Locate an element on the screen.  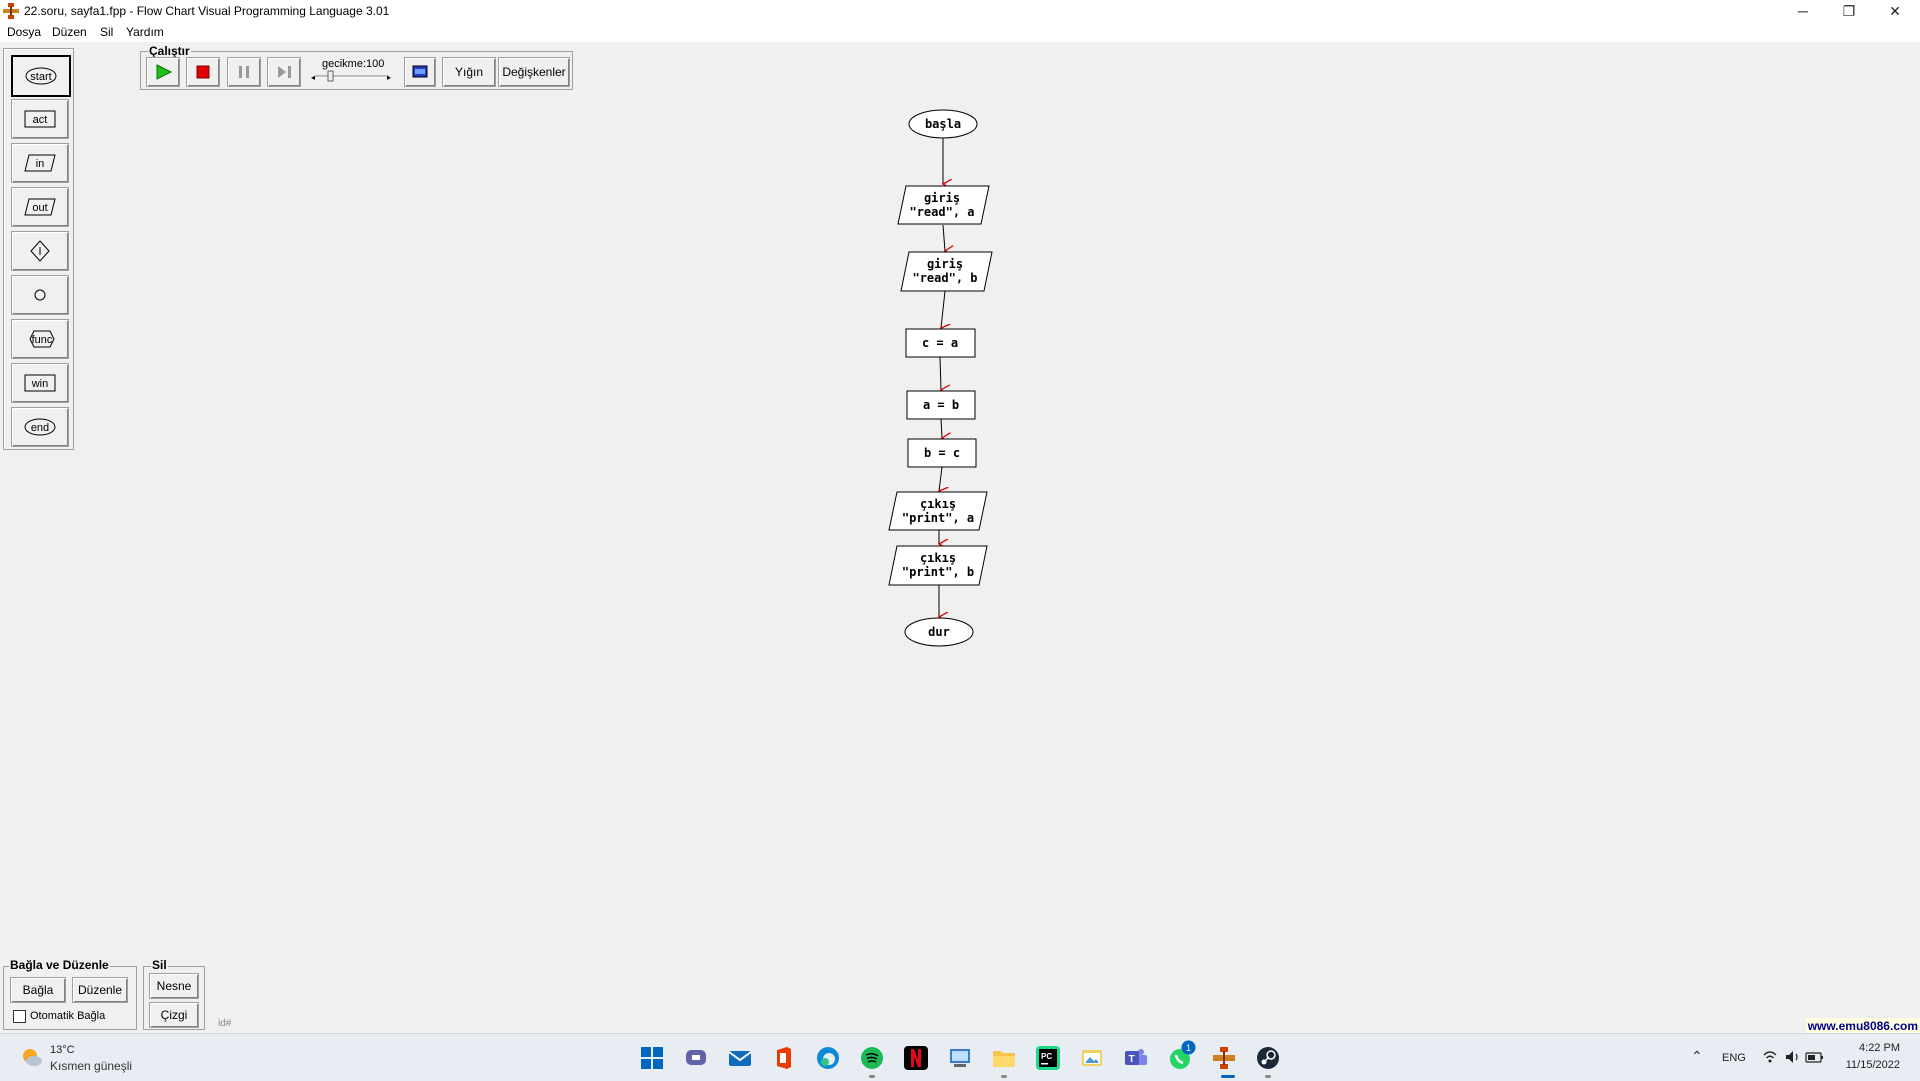
action-node-c-a-label: c = a is located at coordinates (940, 343).